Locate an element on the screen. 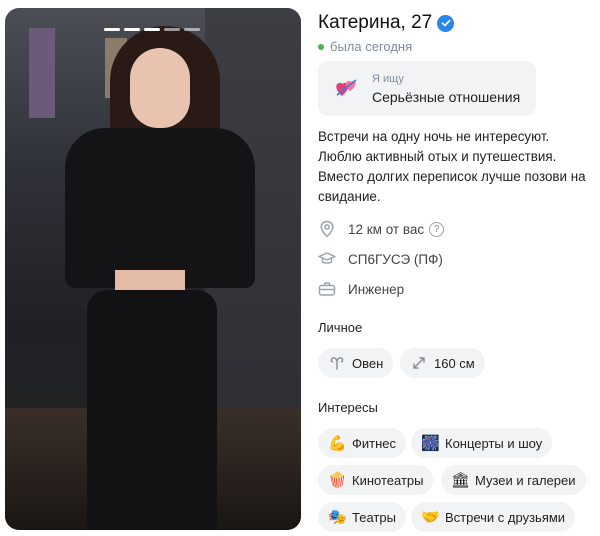 Image resolution: width=600 pixels, height=536 pixels. interest-chip-friends: 🤝 Встречи с друзьями is located at coordinates (493, 517).